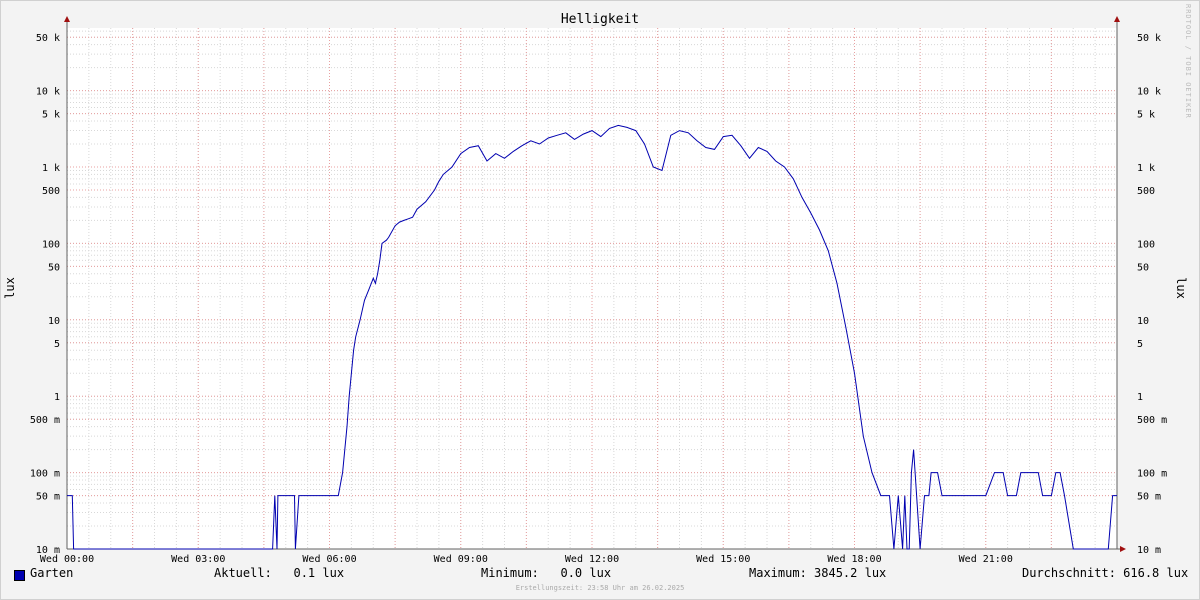 The width and height of the screenshot is (1200, 600). What do you see at coordinates (461, 559) in the screenshot?
I see `x-tick-label: Wed 09:00` at bounding box center [461, 559].